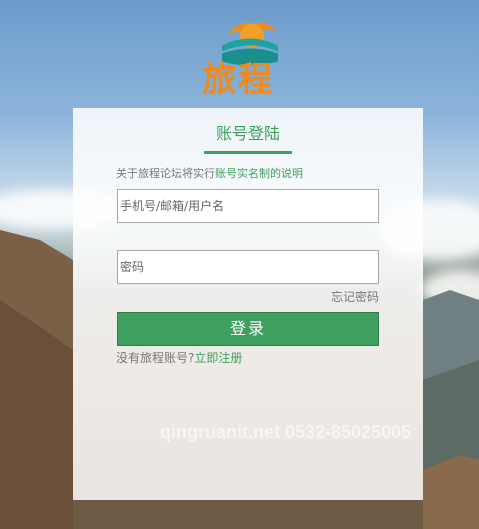  I want to click on title-underline, so click(248, 152).